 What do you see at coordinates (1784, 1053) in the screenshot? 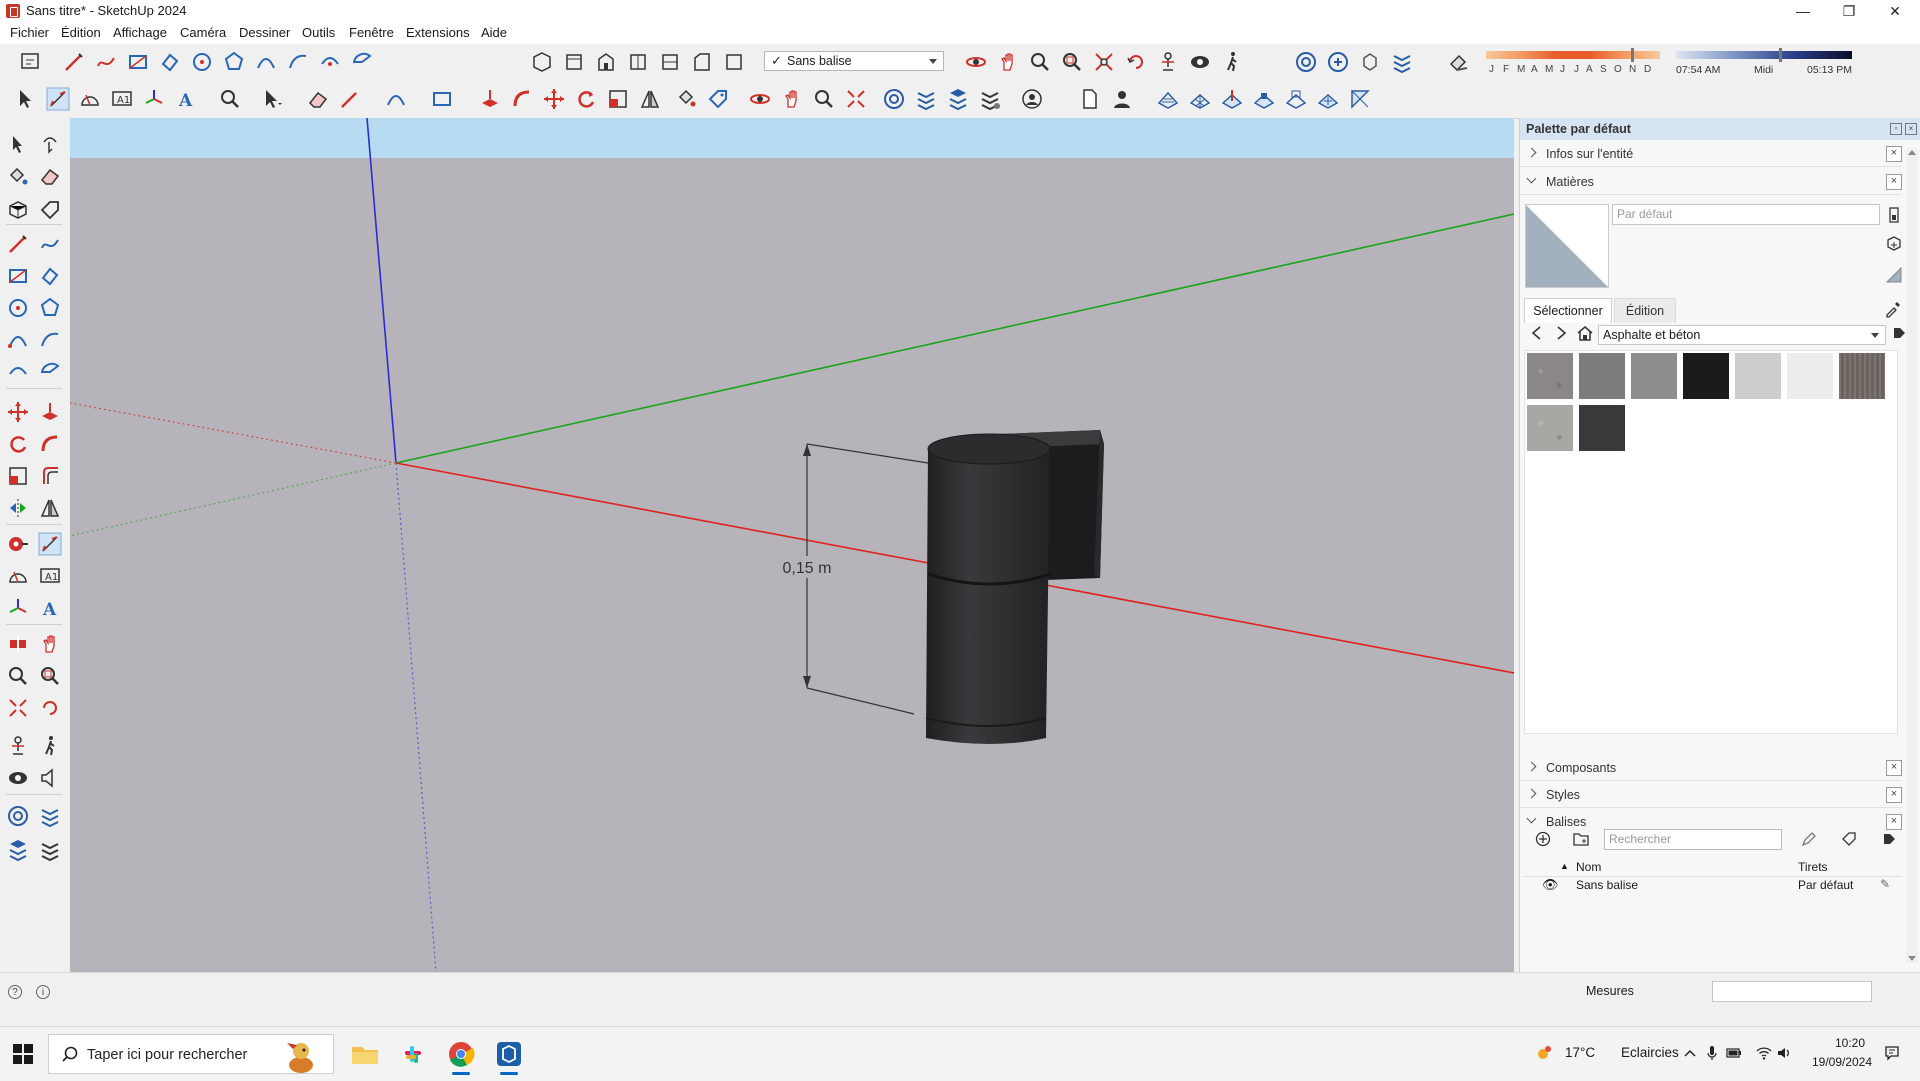
I see `volume-icon` at bounding box center [1784, 1053].